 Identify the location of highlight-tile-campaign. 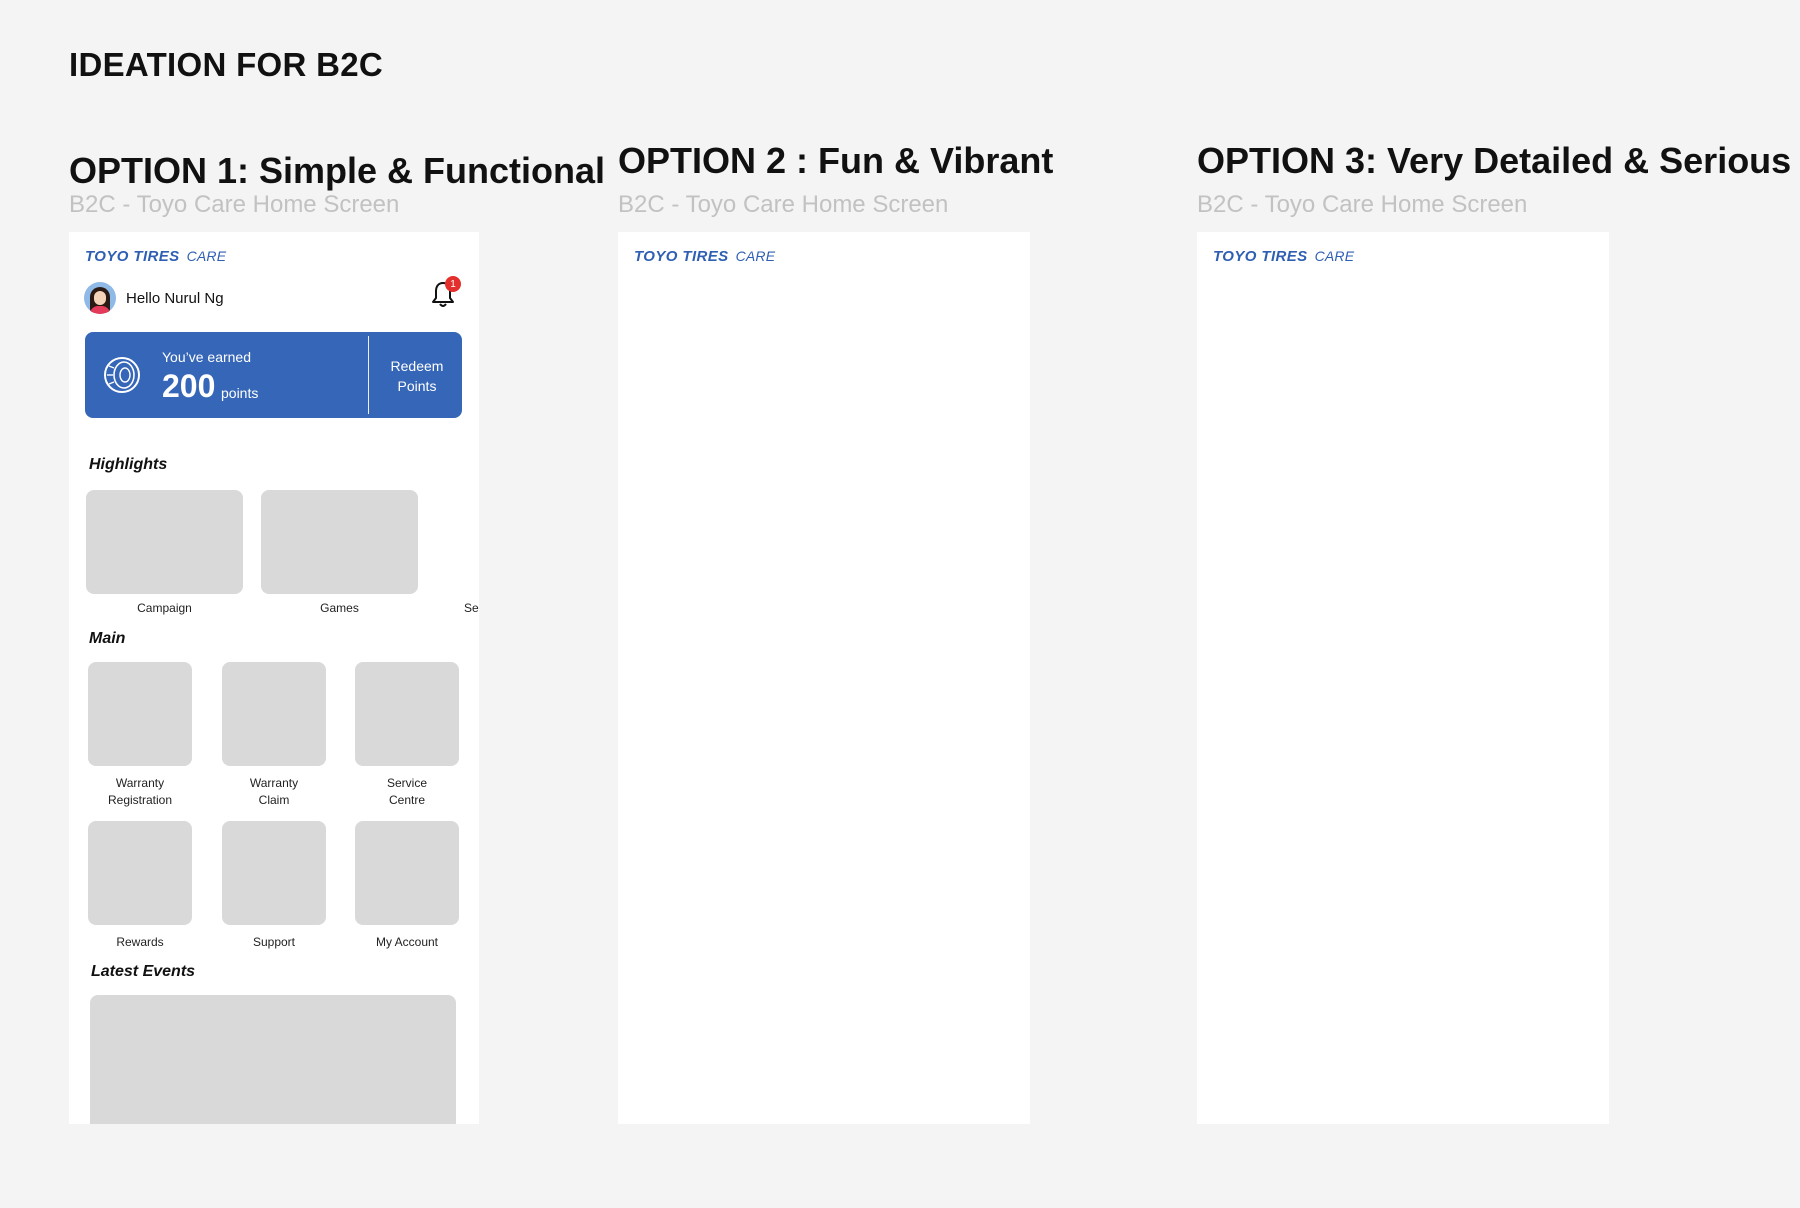
(164, 542).